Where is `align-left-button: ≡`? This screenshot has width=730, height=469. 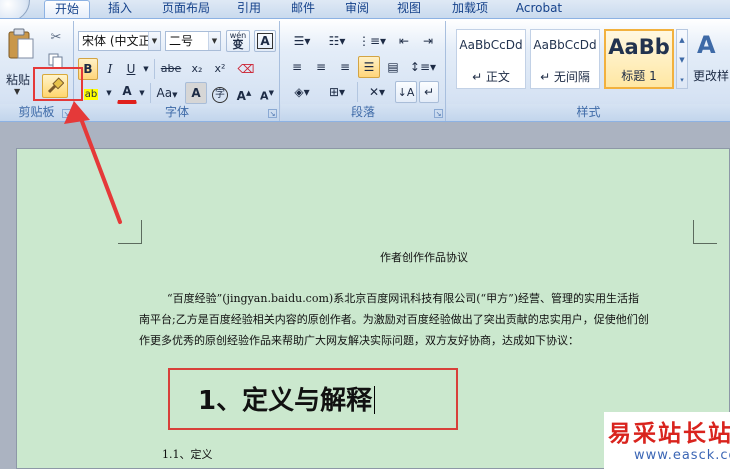
align-left-button: ≡ is located at coordinates (297, 67).